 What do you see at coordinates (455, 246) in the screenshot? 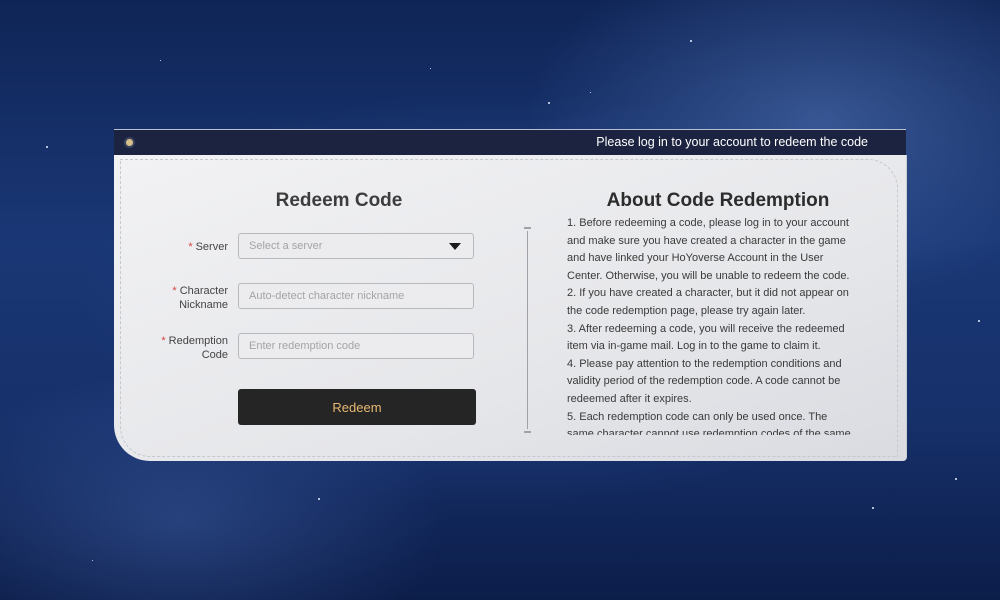
I see `dropdown-arrow-icon` at bounding box center [455, 246].